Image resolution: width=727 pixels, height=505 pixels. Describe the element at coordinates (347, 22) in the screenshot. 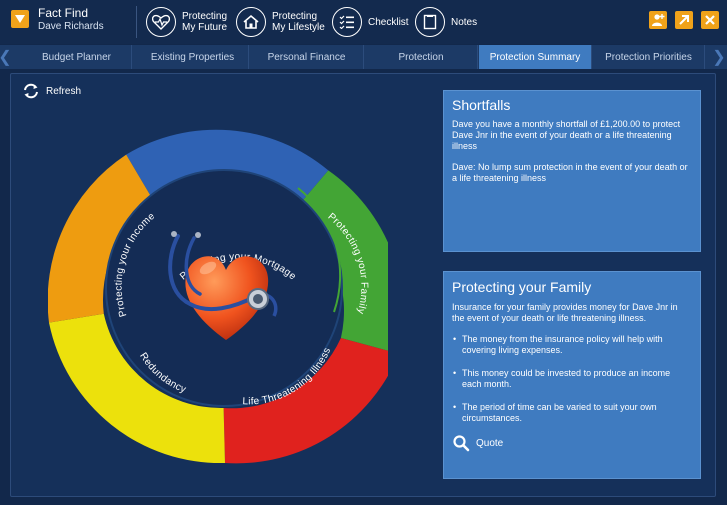

I see `checklist-icon` at that location.